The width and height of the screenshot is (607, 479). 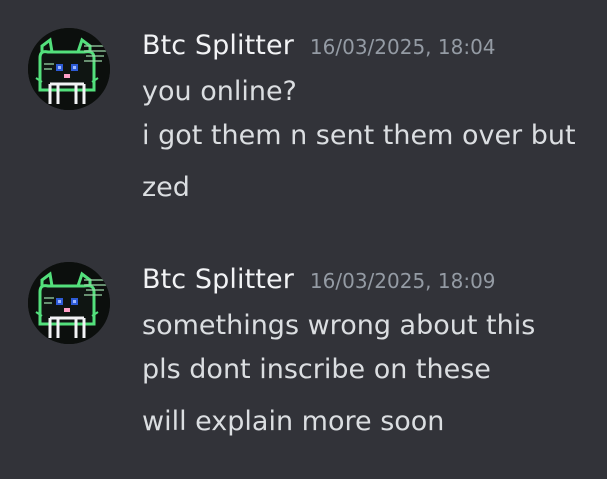 I want to click on message-line: pls dont inscribe on these, so click(x=316, y=369).